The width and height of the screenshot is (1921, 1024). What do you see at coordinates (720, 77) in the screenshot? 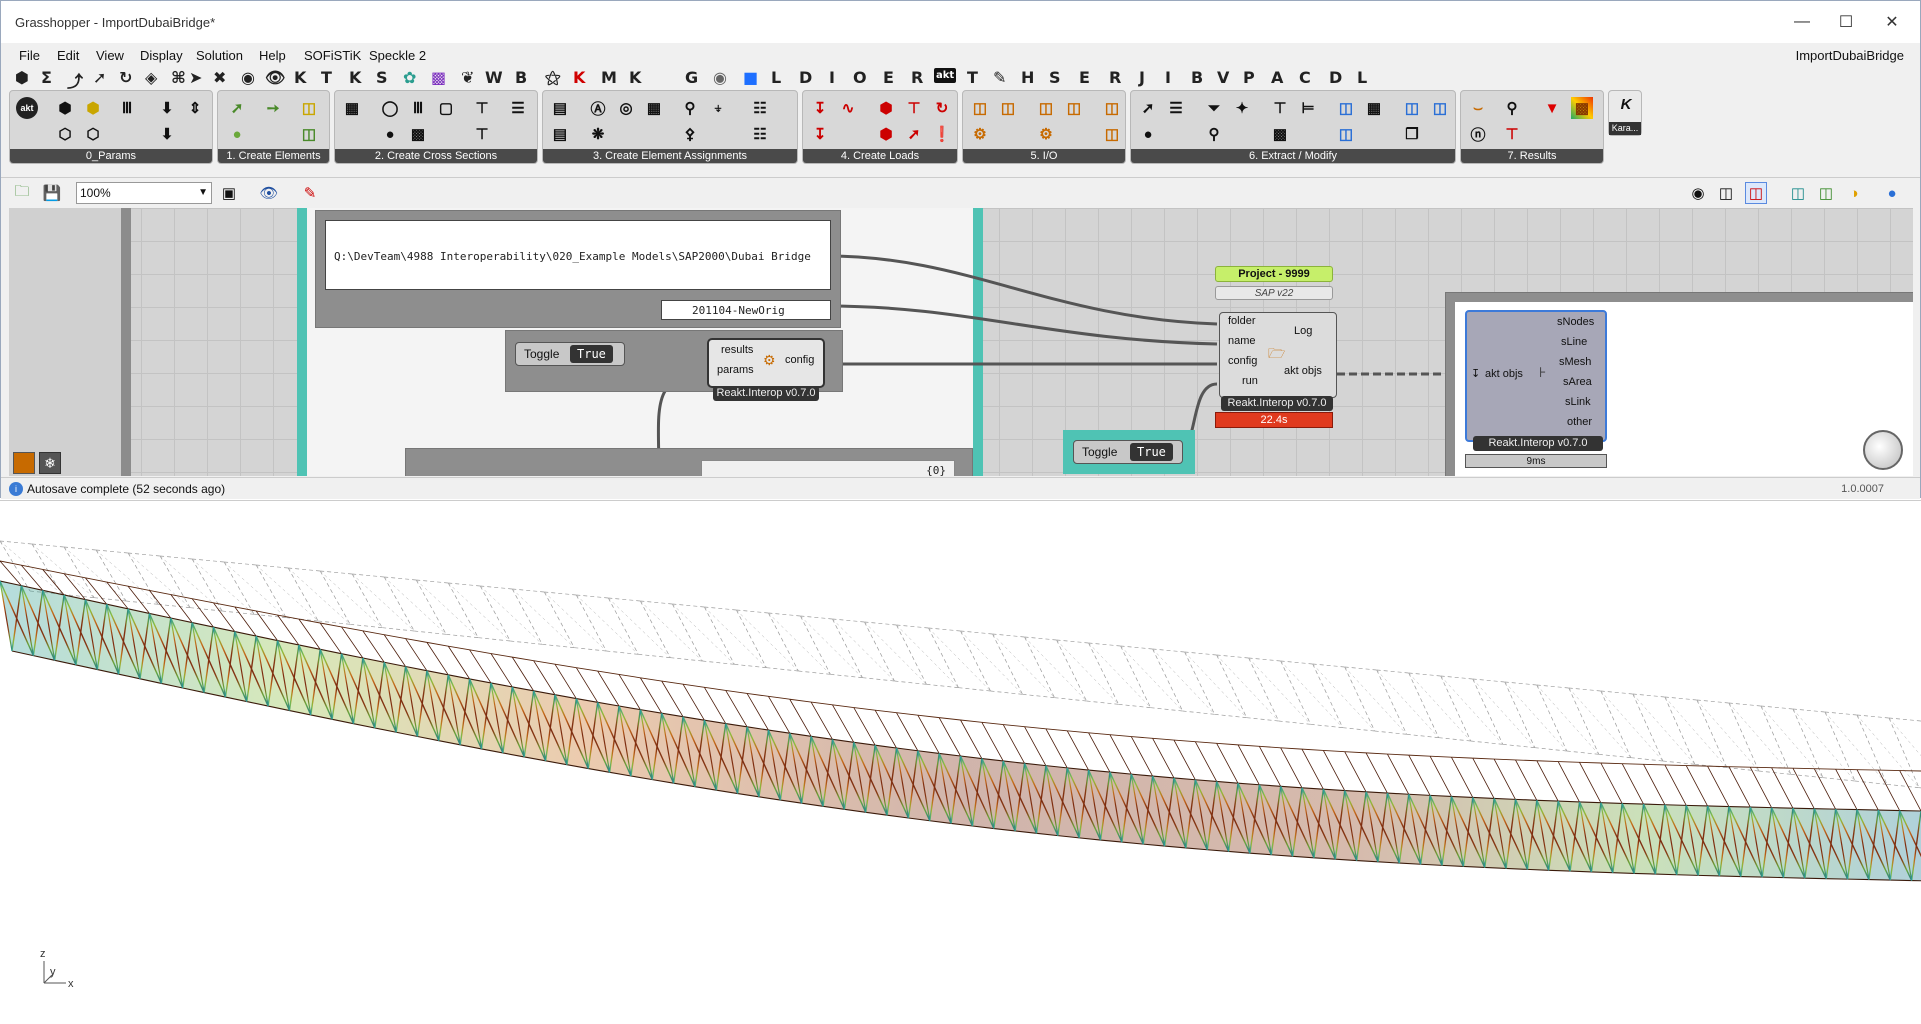
I see `tab-person-icon: ◉` at bounding box center [720, 77].